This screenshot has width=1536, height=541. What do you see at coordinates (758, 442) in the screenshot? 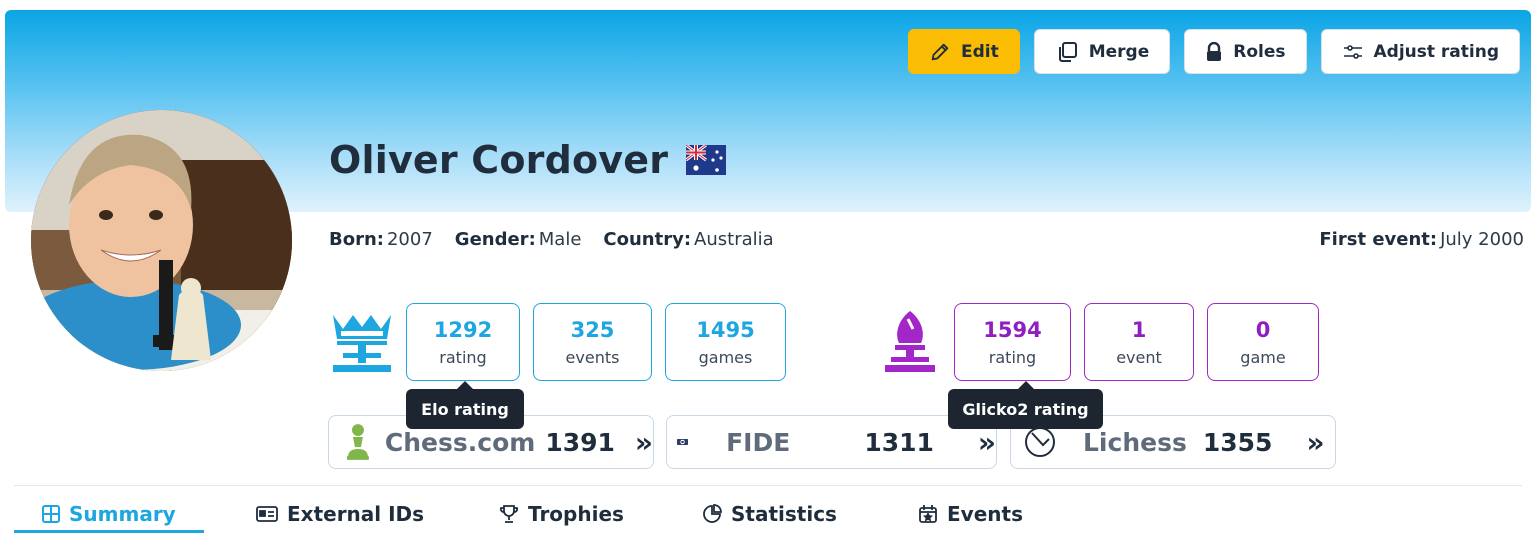
I see `platform-name: FIDE` at bounding box center [758, 442].